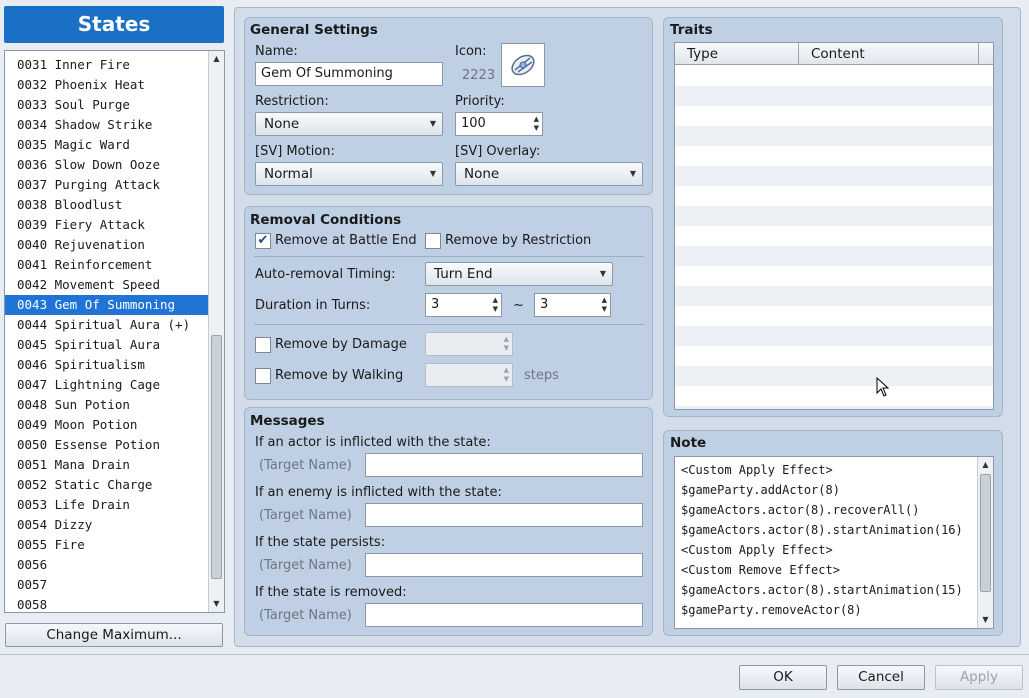 The height and width of the screenshot is (698, 1029). Describe the element at coordinates (216, 331) in the screenshot. I see `state-list-scrollbar: ▲ ▼` at that location.